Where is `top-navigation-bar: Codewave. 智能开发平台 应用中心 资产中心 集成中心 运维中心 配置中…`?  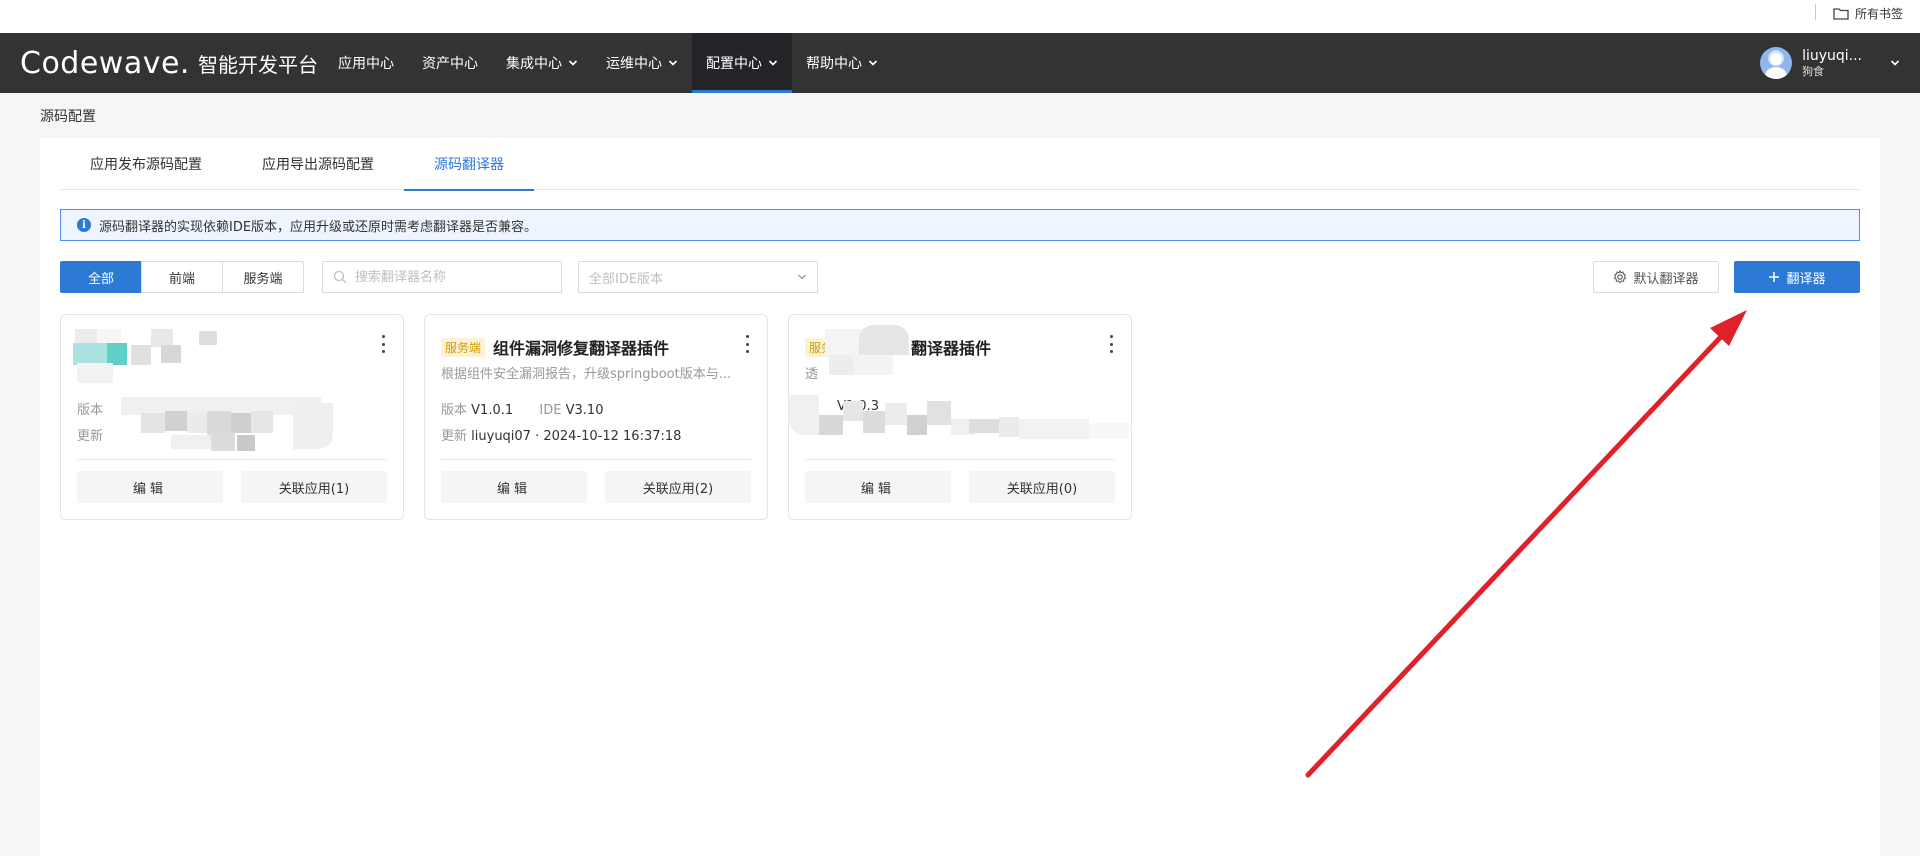 top-navigation-bar: Codewave. 智能开发平台 应用中心 资产中心 集成中心 运维中心 配置中… is located at coordinates (960, 63).